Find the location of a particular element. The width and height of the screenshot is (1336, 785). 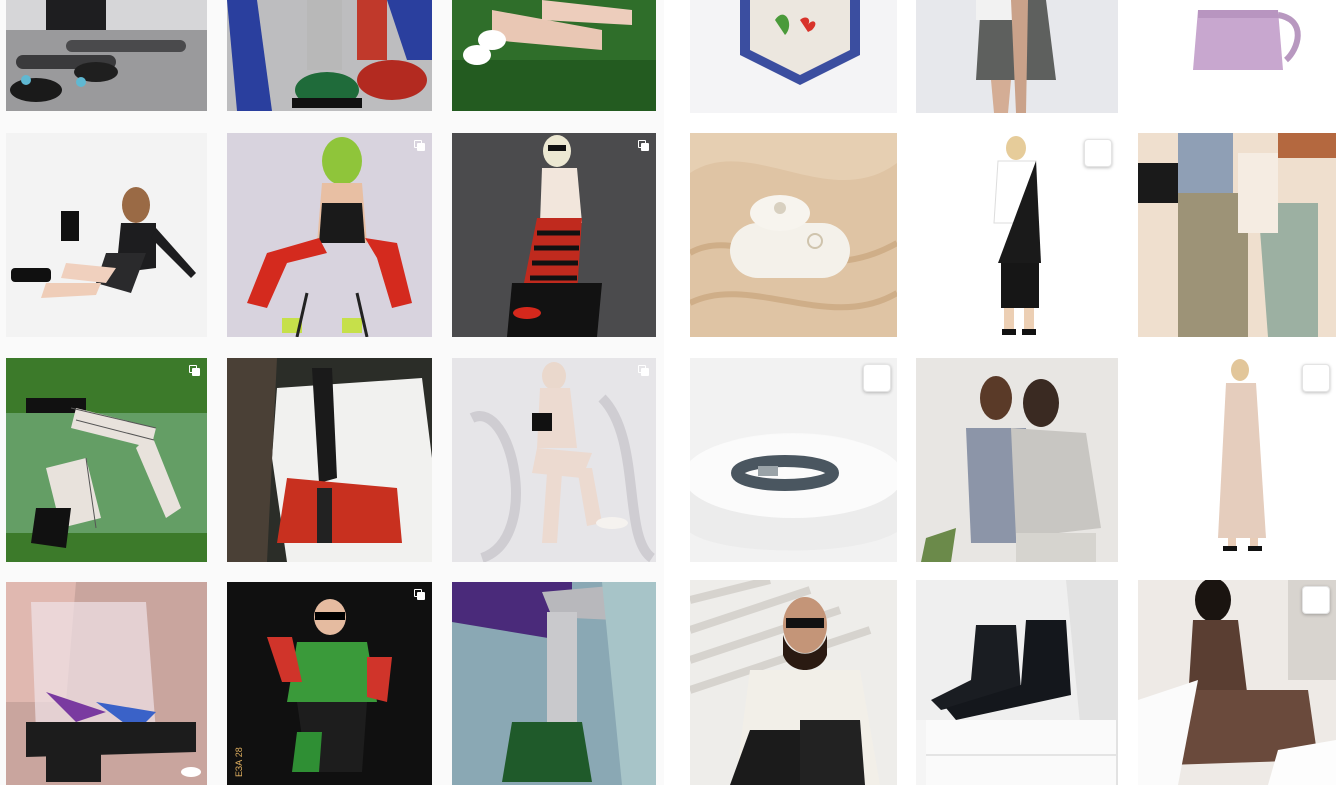

photo-fishnet-legs-green is located at coordinates (106, 460).